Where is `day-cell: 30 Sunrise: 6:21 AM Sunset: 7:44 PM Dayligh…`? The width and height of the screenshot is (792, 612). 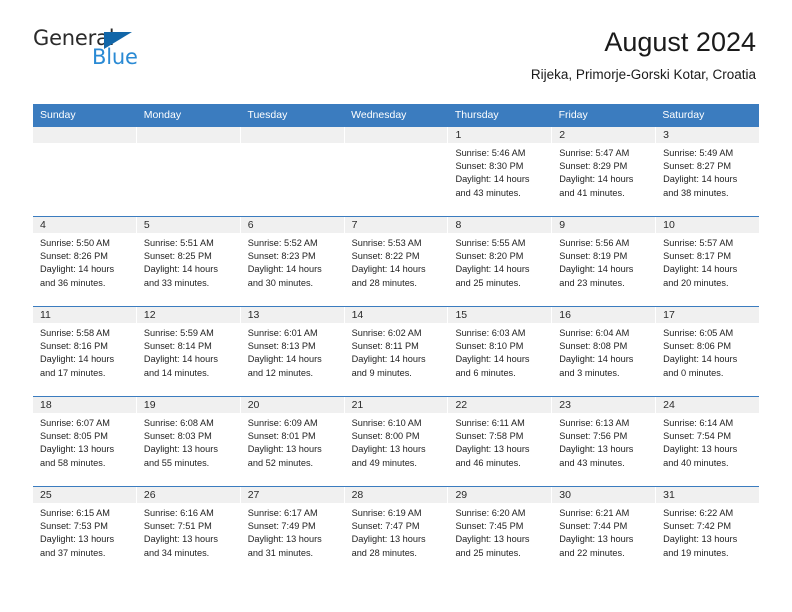
day-cell: 30 Sunrise: 6:21 AM Sunset: 7:44 PM Dayligh… is located at coordinates (604, 531).